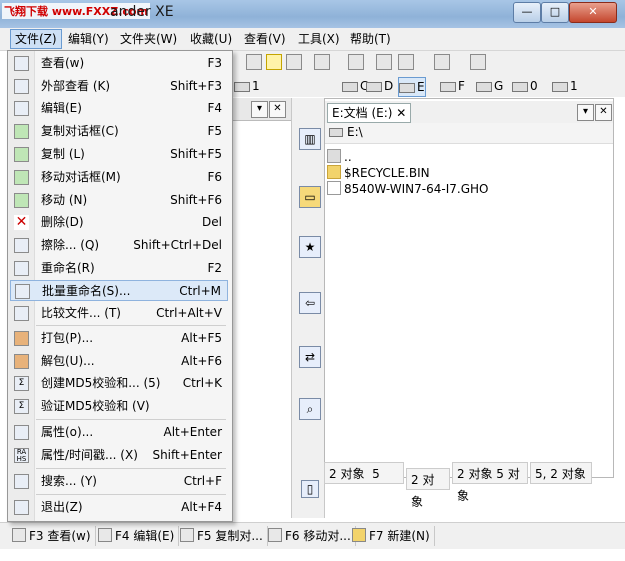 The width and height of the screenshot is (625, 561). I want to click on file-row-gho: 8540W-WIN7-64-I7.GHO, so click(407, 189).